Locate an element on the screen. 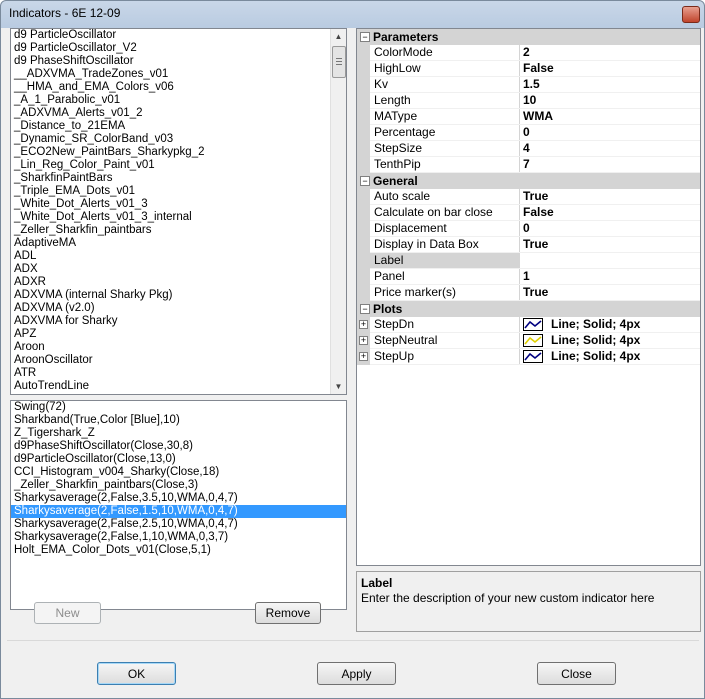 The image size is (705, 699). grid-row: Price marker(s) True is located at coordinates (528, 293).